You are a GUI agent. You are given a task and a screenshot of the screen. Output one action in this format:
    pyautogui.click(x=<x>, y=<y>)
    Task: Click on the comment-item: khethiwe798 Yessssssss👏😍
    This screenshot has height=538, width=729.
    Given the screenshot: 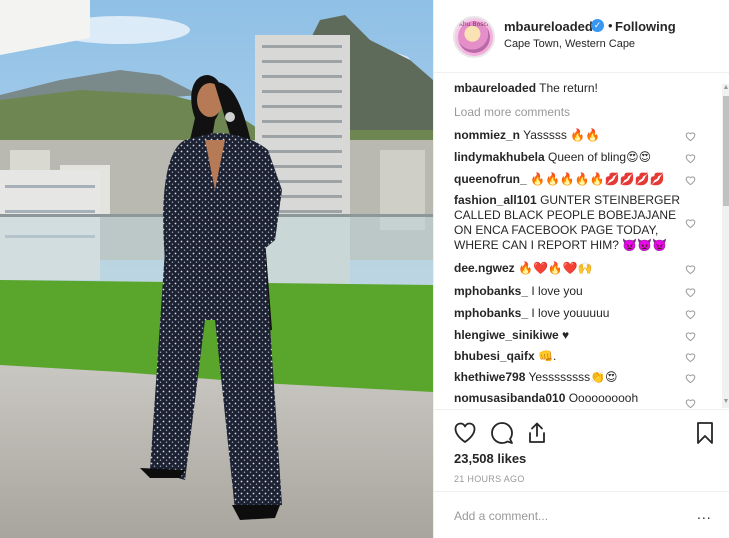 What is the action you would take?
    pyautogui.click(x=569, y=377)
    